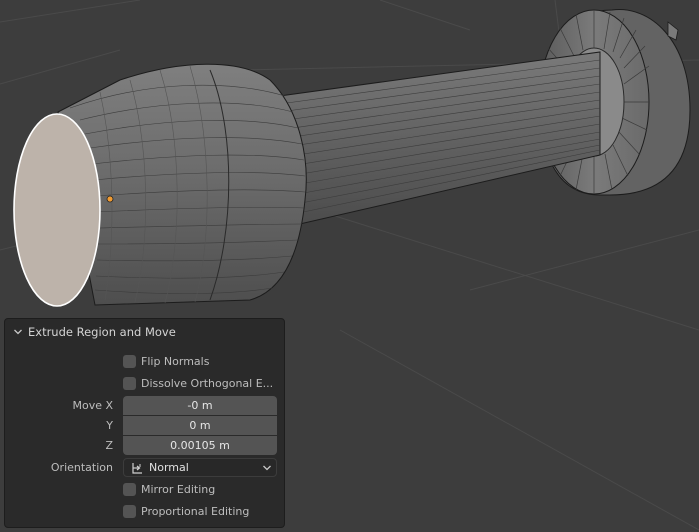  I want to click on move-z-row: Z 0.00105 m, so click(144, 446).